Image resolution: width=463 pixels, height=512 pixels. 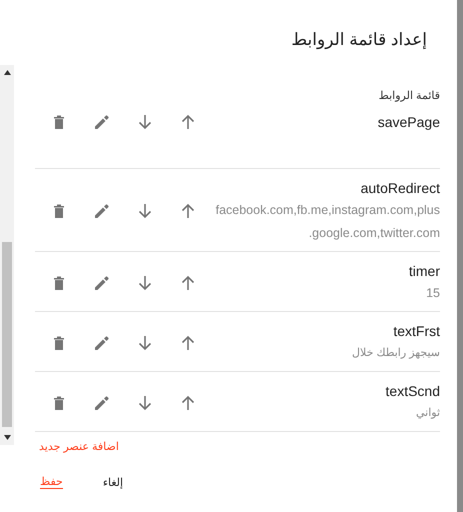 I want to click on item-name: textScnd, so click(x=413, y=391).